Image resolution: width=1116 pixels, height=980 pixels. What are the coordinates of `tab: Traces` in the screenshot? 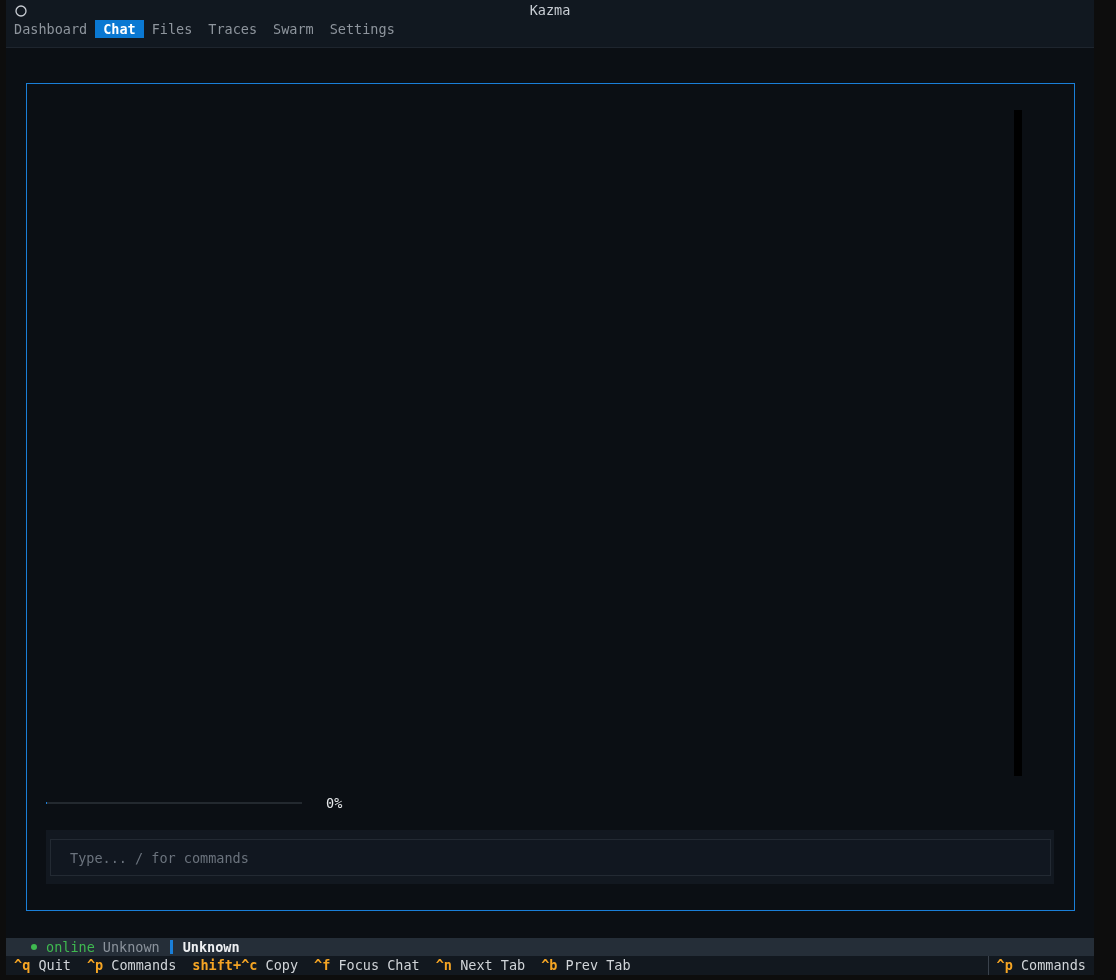 It's located at (233, 29).